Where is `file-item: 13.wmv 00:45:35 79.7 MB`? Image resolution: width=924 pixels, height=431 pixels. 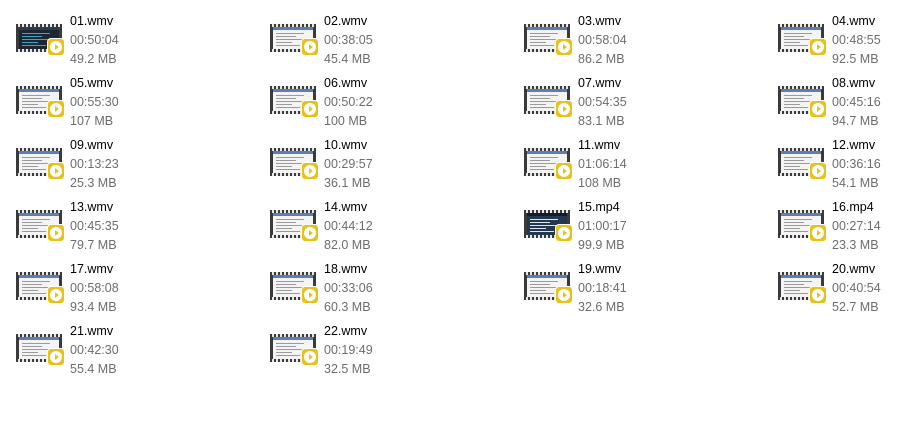 file-item: 13.wmv 00:45:35 79.7 MB is located at coordinates (141, 229).